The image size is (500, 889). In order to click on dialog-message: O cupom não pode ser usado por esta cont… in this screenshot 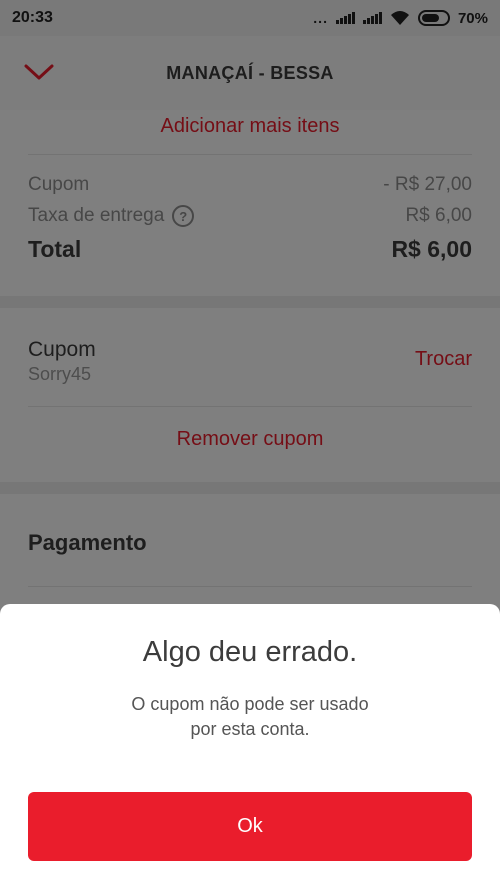, I will do `click(250, 716)`.